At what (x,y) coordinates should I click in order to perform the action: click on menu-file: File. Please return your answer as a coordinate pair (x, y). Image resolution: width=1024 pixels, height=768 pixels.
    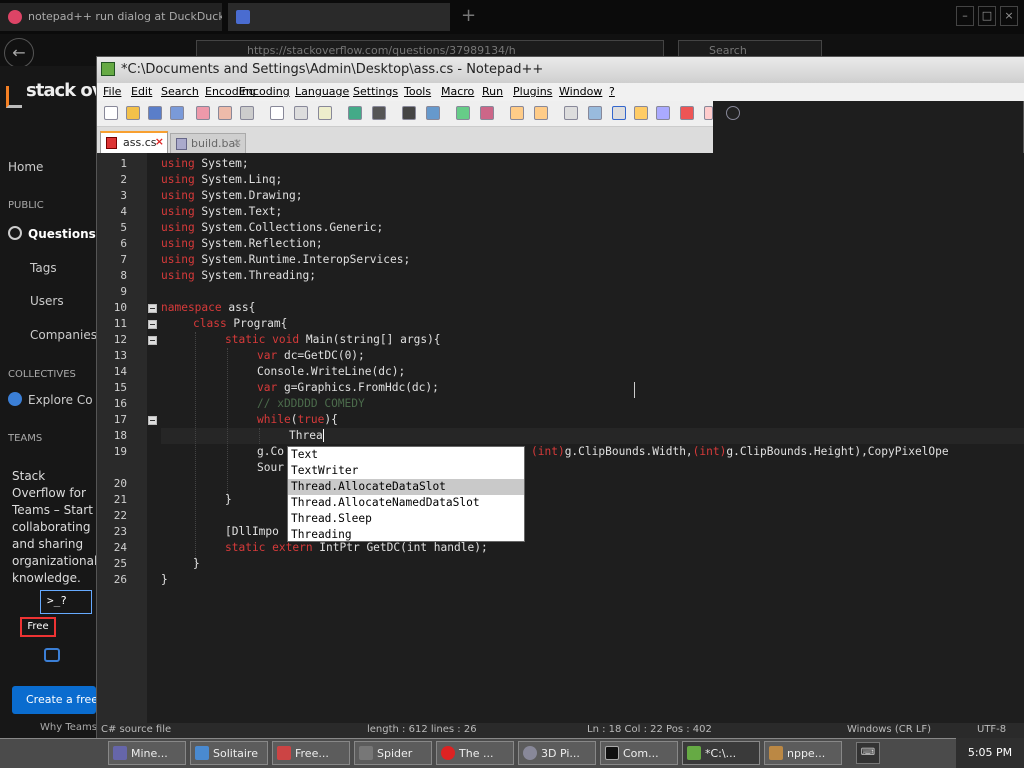
    Looking at the image, I should click on (112, 91).